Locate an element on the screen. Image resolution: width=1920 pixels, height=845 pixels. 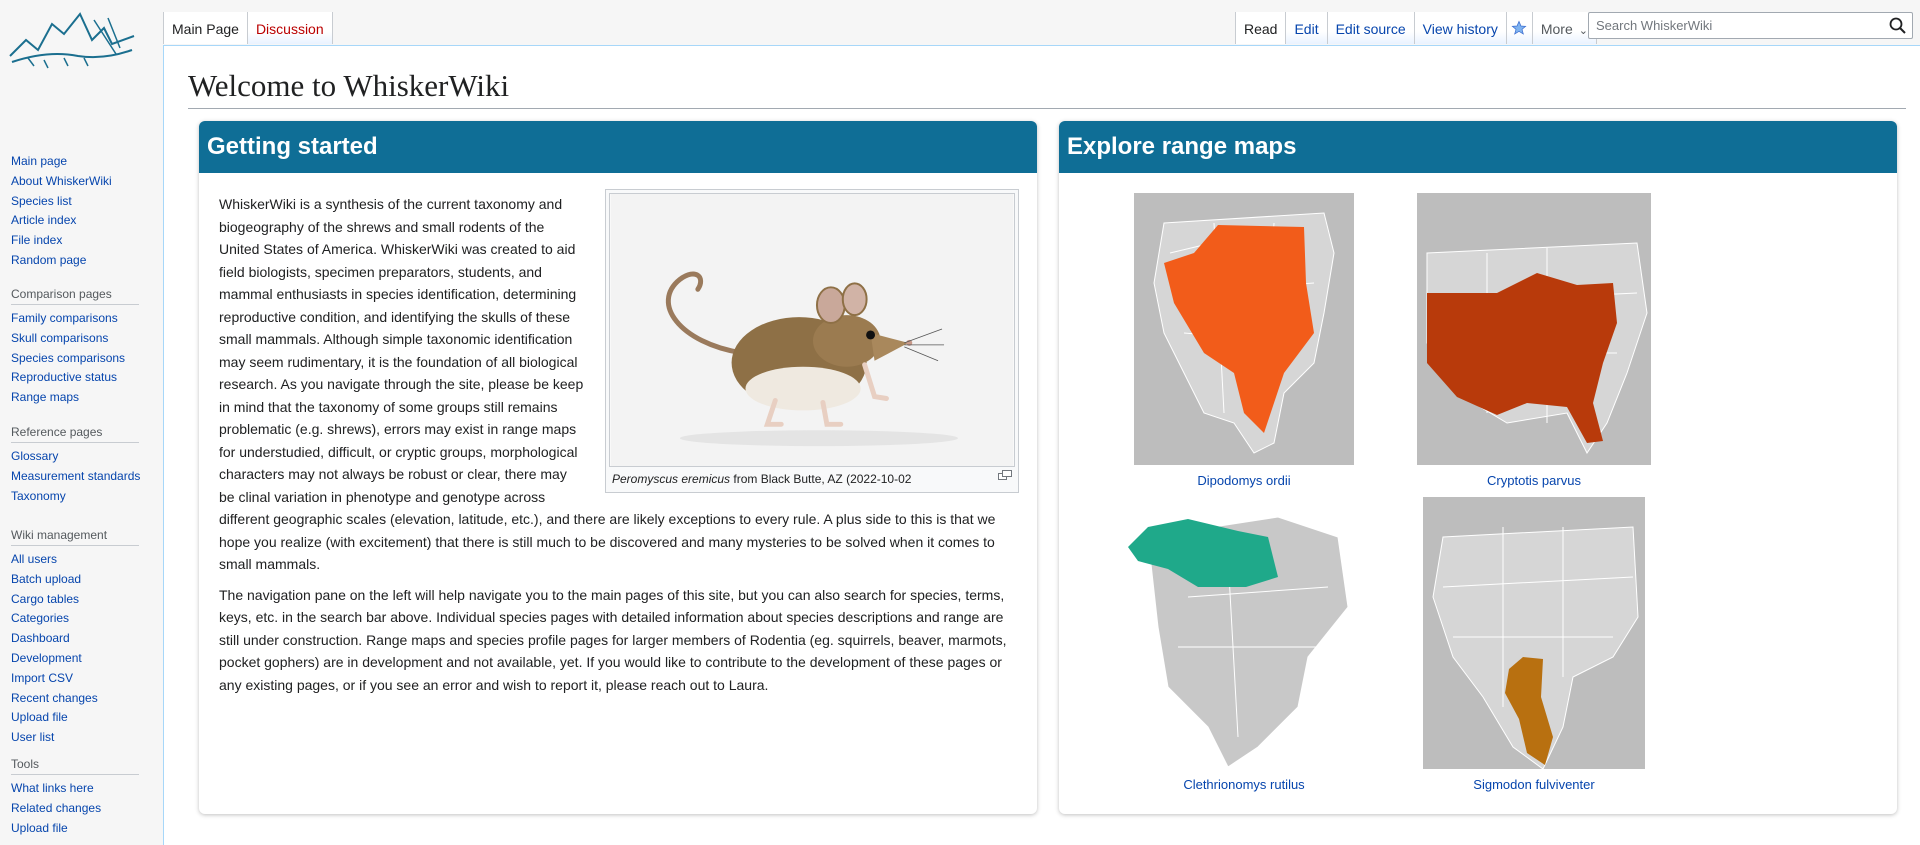
sidebar-item: Batch upload is located at coordinates (81, 580).